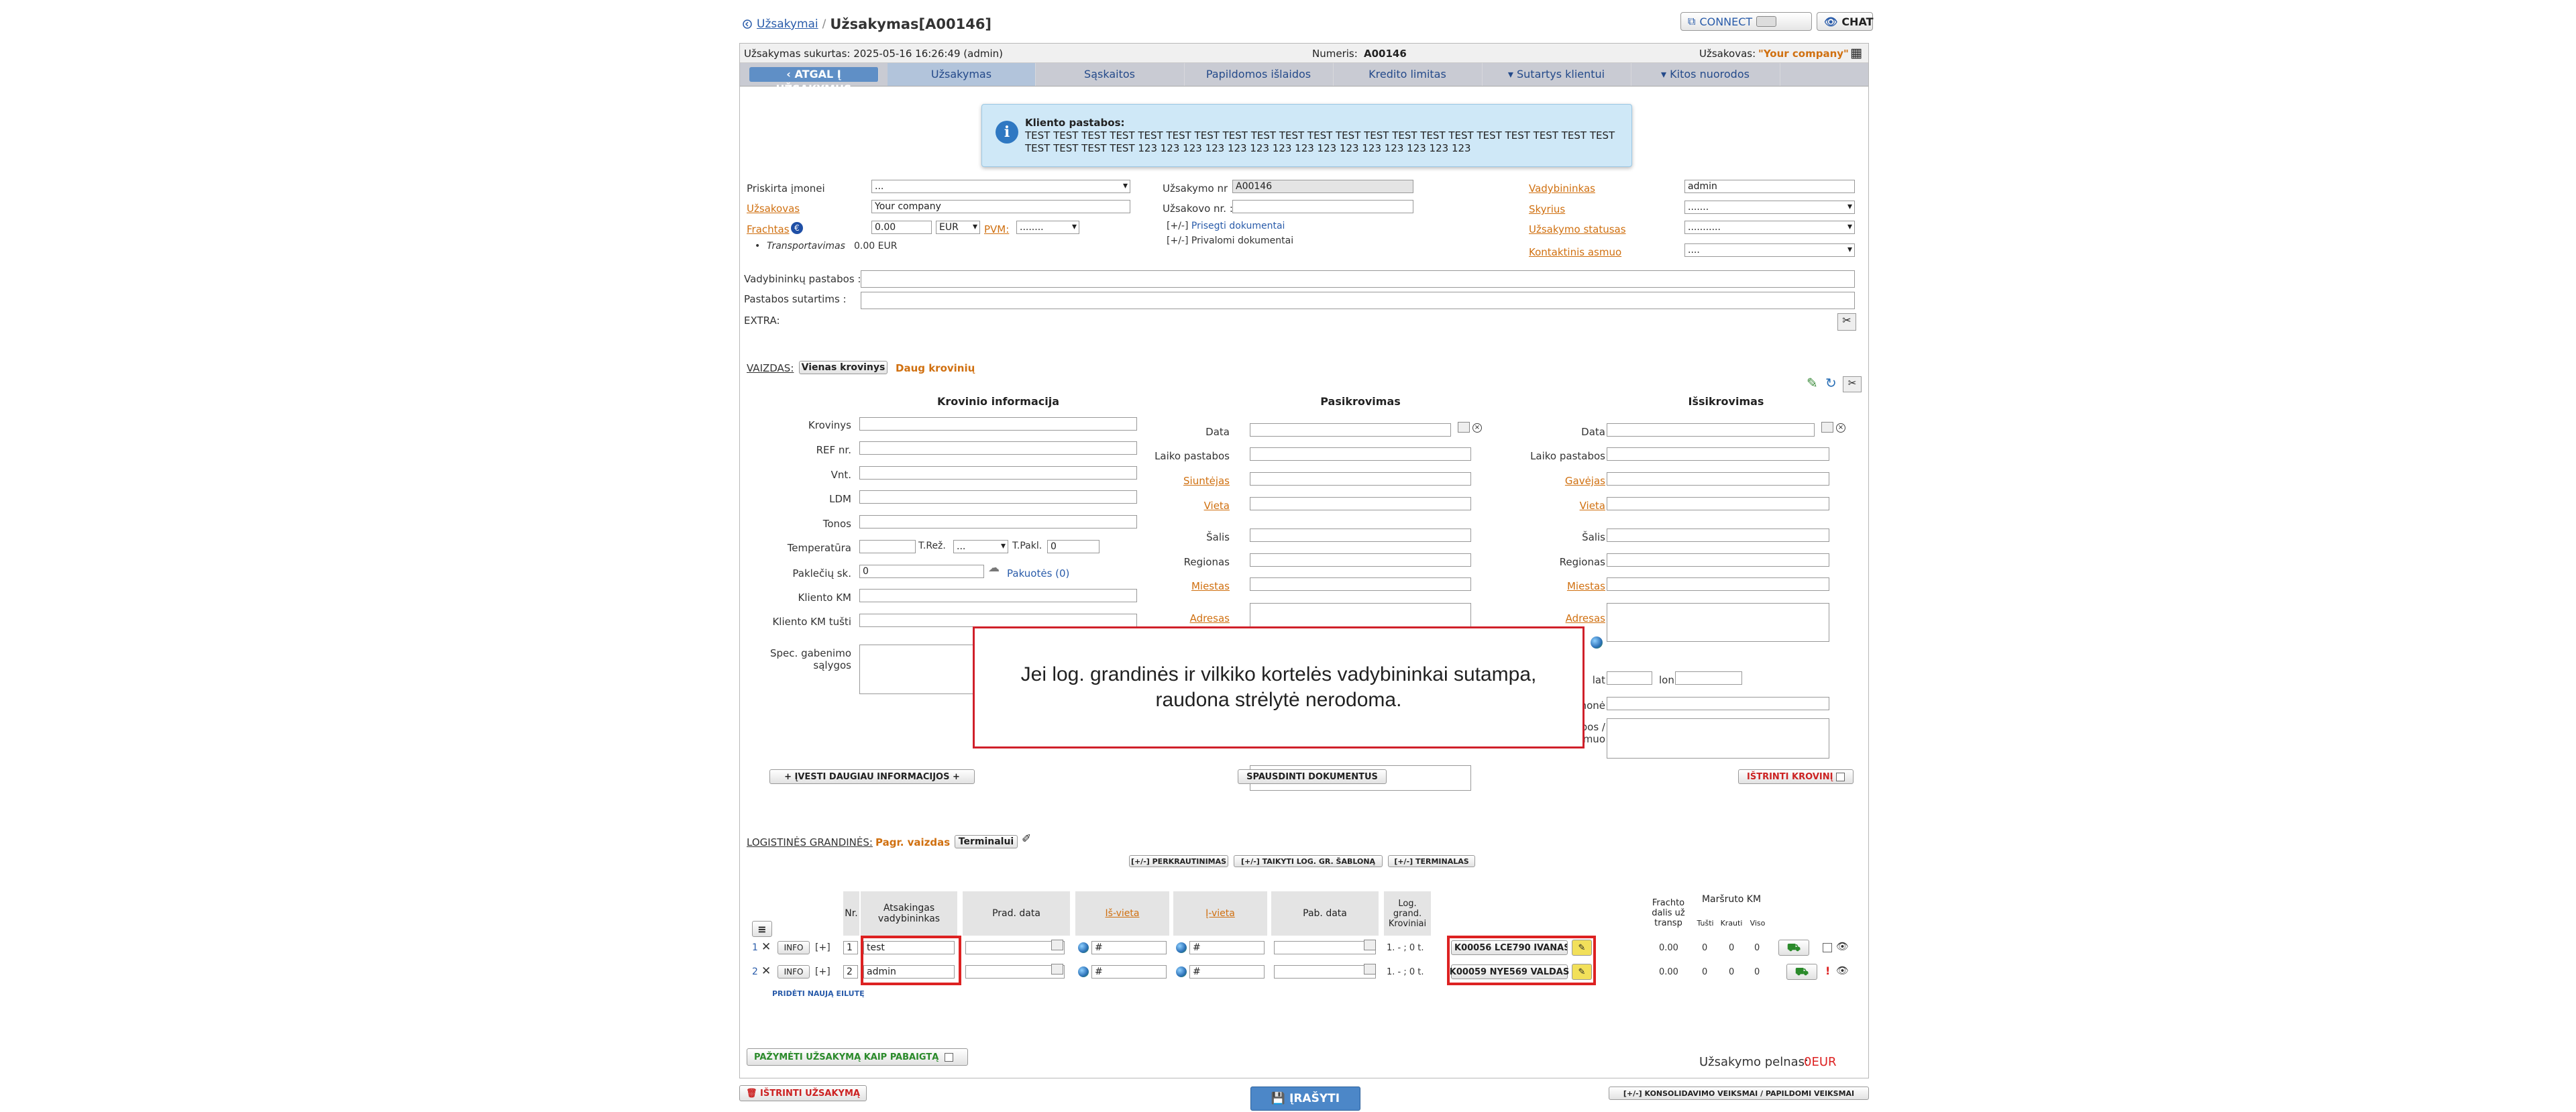 This screenshot has height=1112, width=2576. What do you see at coordinates (1083, 948) in the screenshot?
I see `row-from-globe-icon` at bounding box center [1083, 948].